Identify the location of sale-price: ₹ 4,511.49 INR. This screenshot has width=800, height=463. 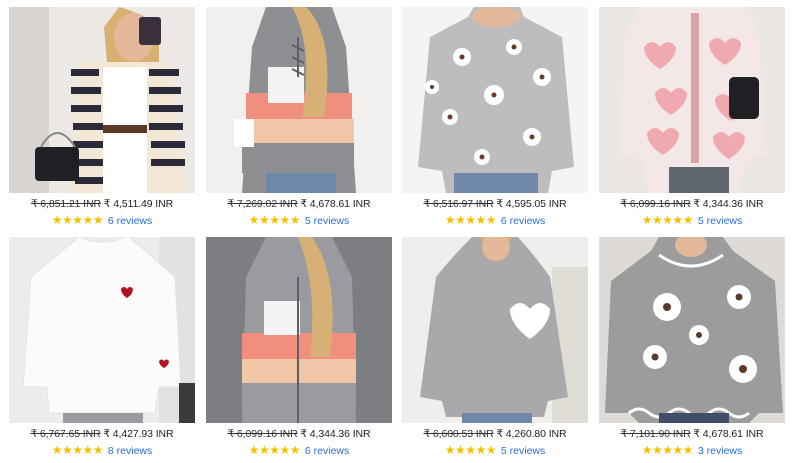
(138, 204).